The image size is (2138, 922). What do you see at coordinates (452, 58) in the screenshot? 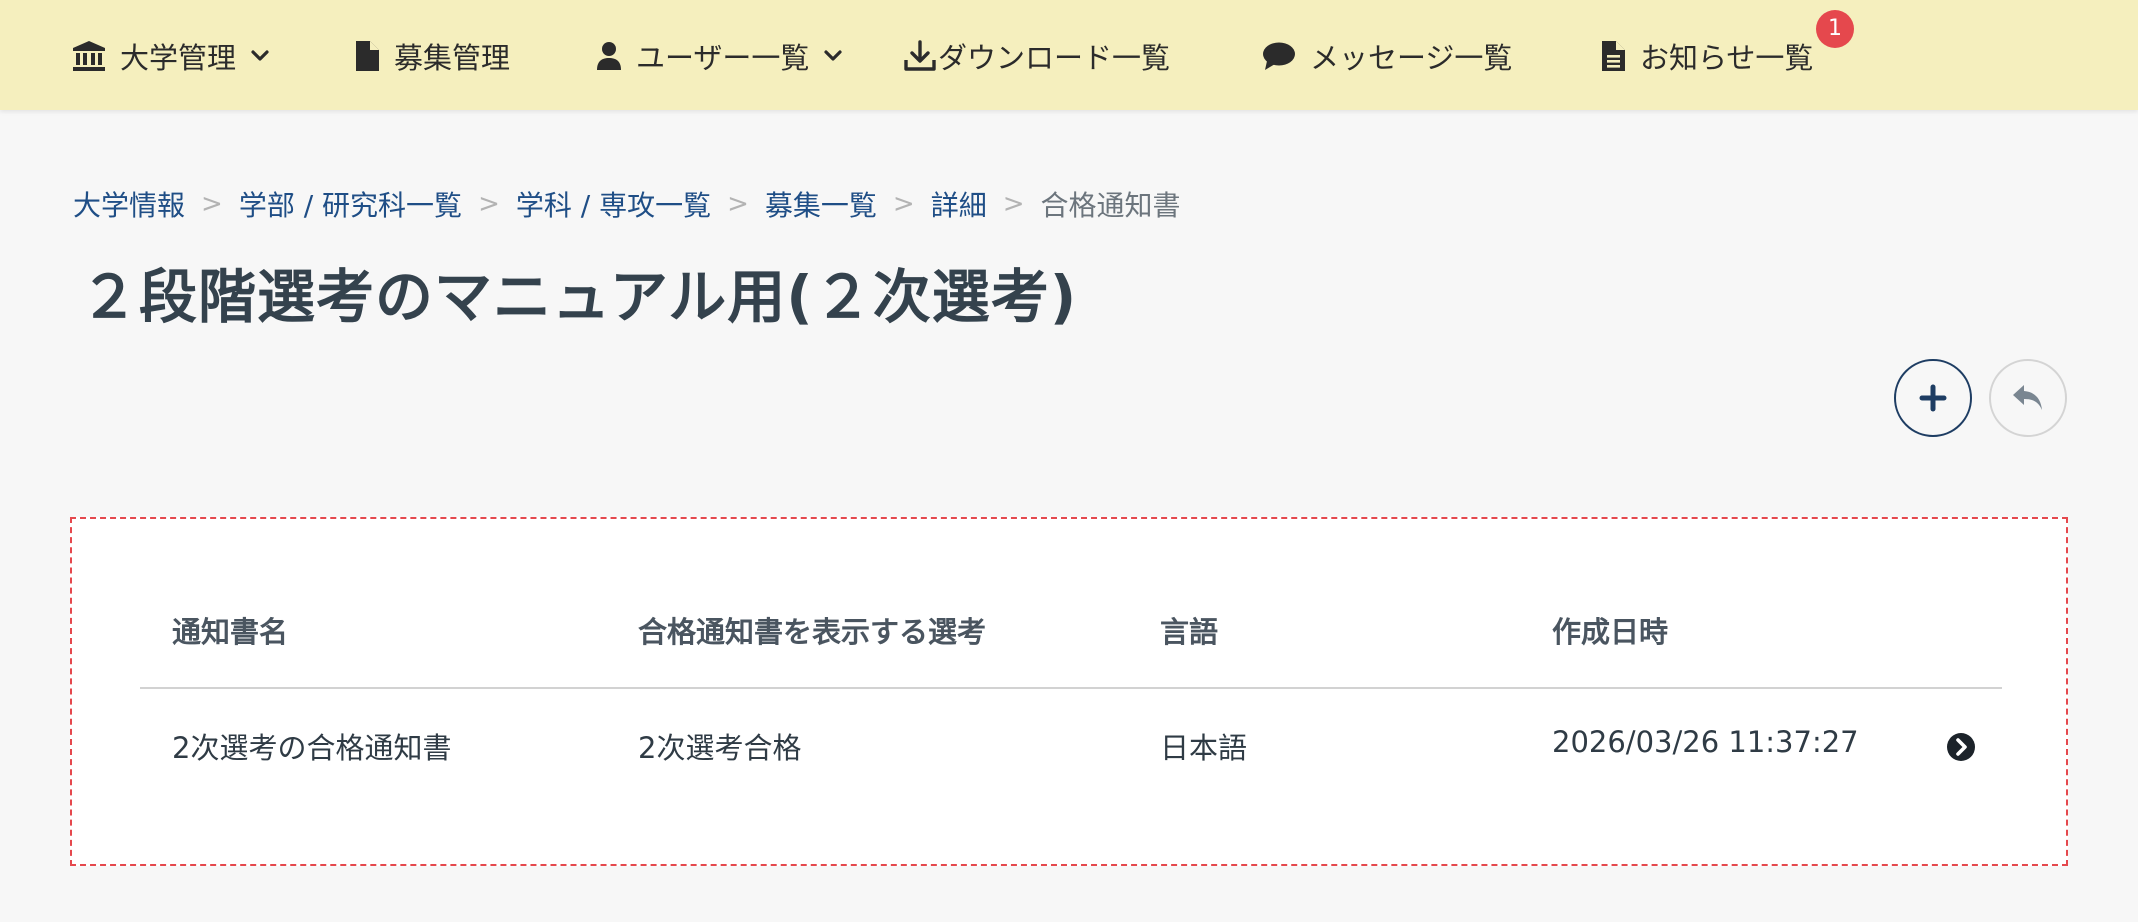
I see `nav-label: 募集管理` at bounding box center [452, 58].